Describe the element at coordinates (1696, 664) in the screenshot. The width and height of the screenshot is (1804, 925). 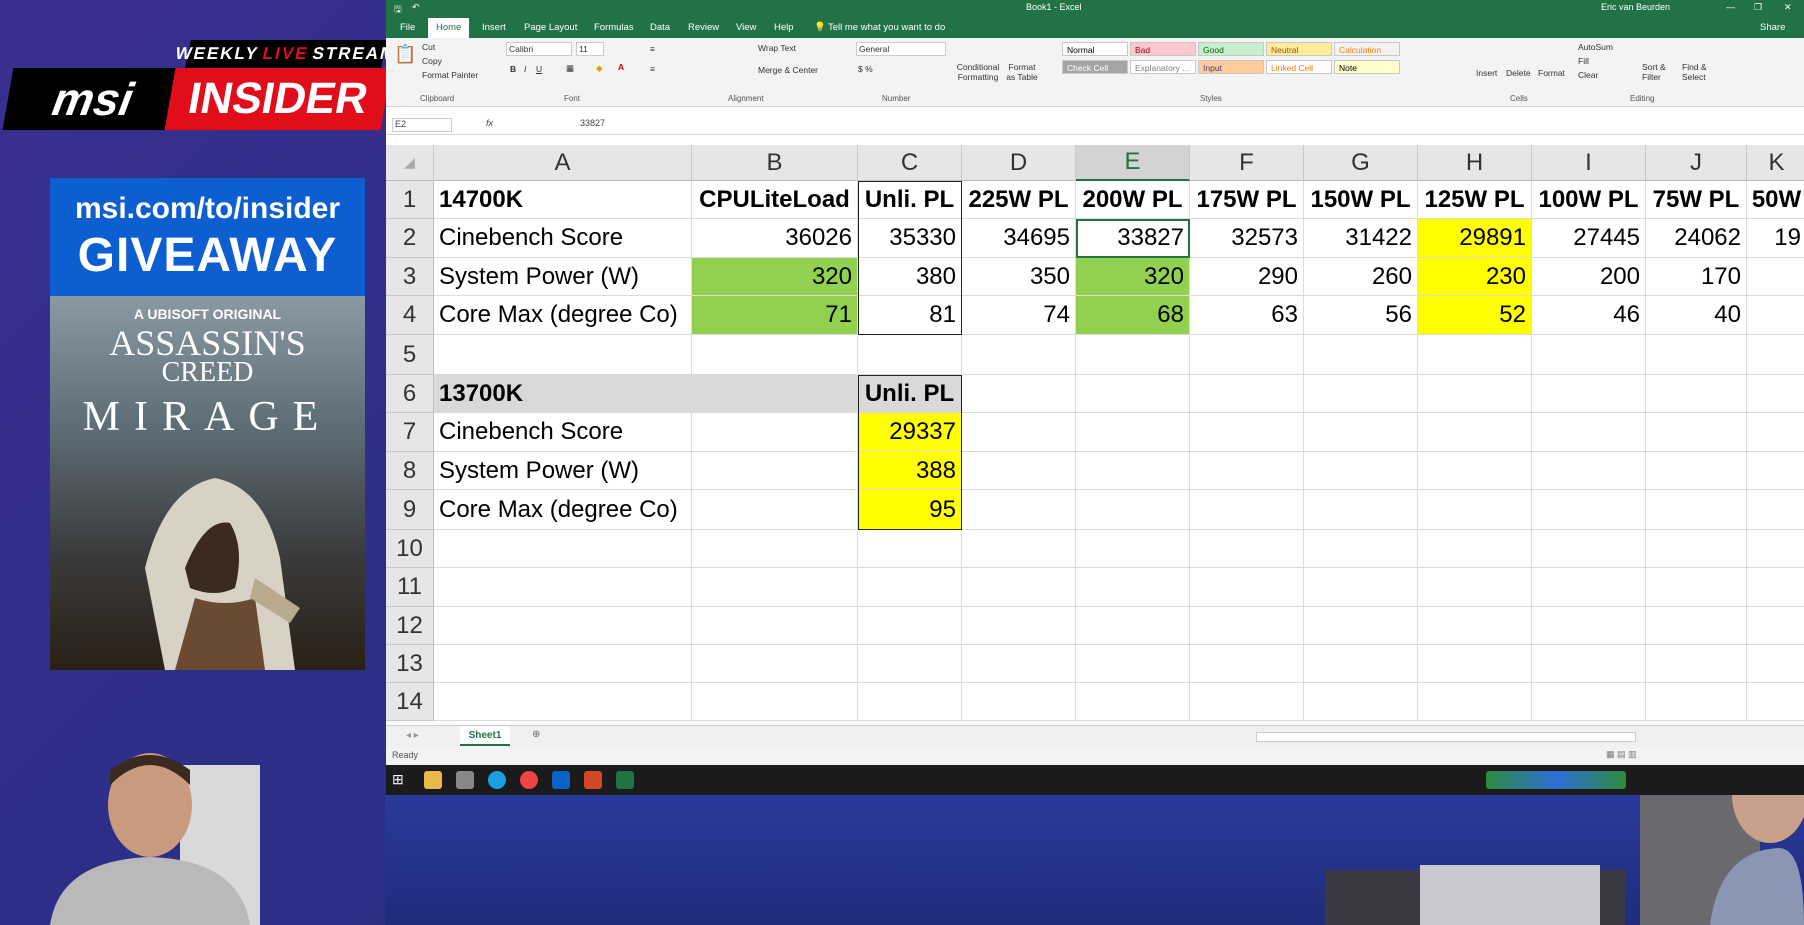
I see `cell-j13` at that location.